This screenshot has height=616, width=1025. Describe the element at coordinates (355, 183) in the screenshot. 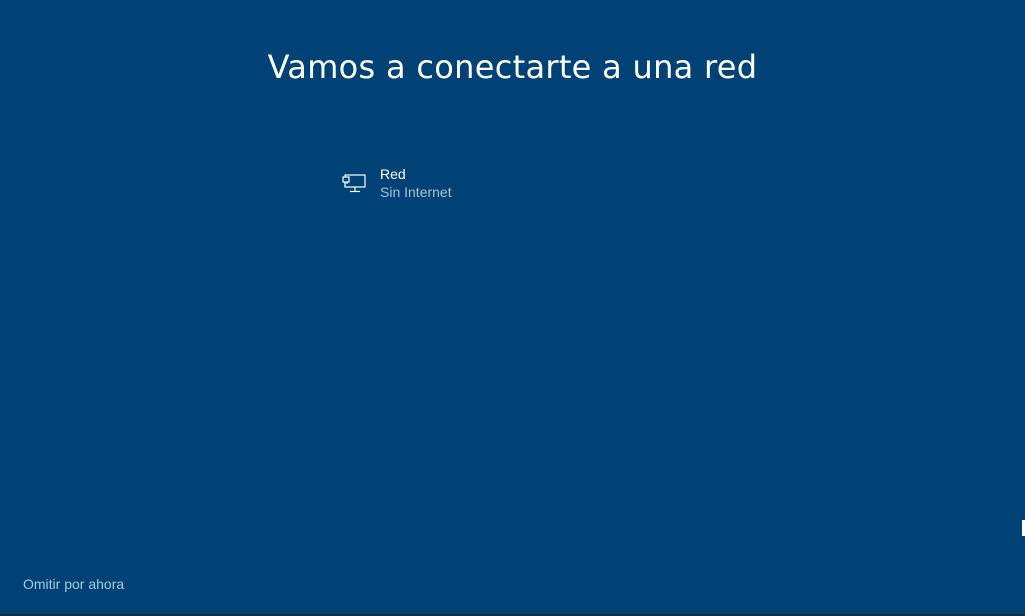

I see `wired-network-icon` at that location.